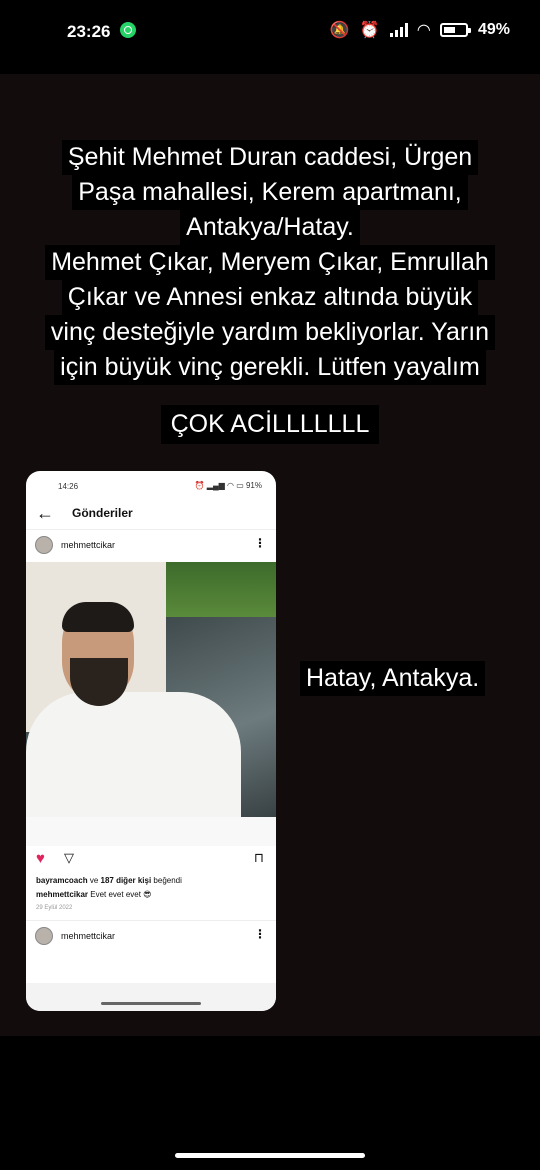  What do you see at coordinates (493, 29) in the screenshot?
I see `battery-percent: 49%` at bounding box center [493, 29].